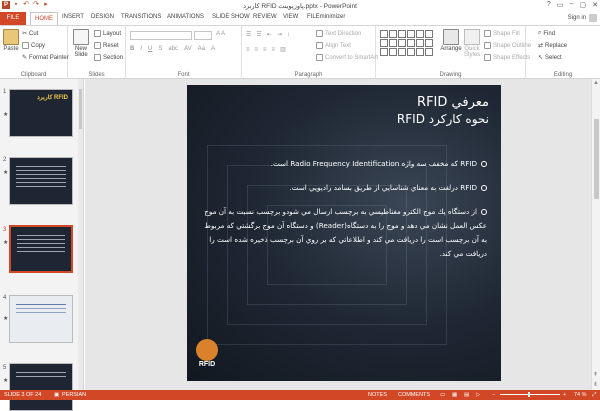  What do you see at coordinates (478, 395) in the screenshot?
I see `slideshow-view-icon: ▷` at bounding box center [478, 395].